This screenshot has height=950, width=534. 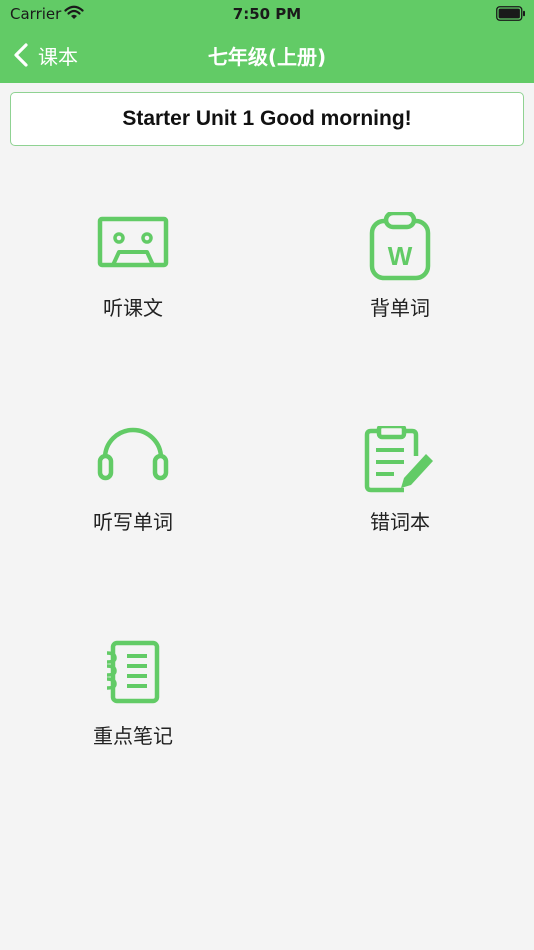 I want to click on page-title: 七年级(上册), so click(x=267, y=57).